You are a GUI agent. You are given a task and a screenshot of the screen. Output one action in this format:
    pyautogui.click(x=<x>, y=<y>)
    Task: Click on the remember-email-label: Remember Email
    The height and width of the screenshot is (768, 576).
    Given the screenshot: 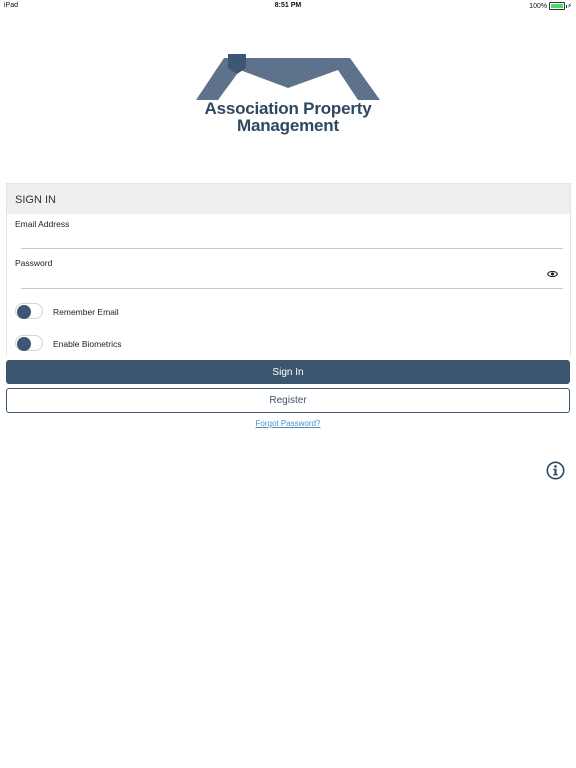 What is the action you would take?
    pyautogui.click(x=86, y=312)
    